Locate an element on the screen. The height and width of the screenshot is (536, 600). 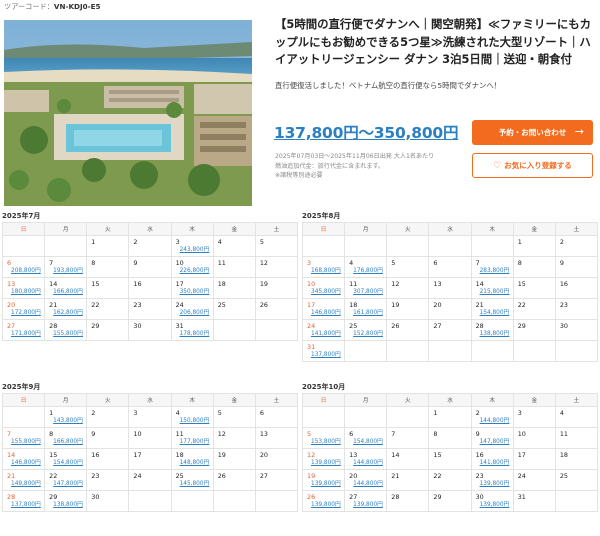
calendar-day: 11 307,800円 is located at coordinates (366, 288).